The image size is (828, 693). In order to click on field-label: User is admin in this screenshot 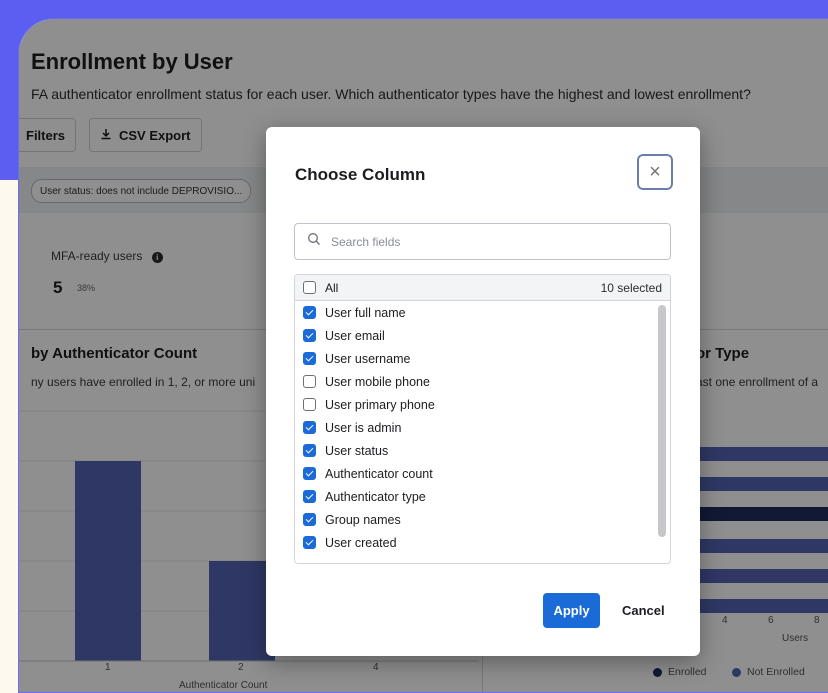, I will do `click(363, 427)`.